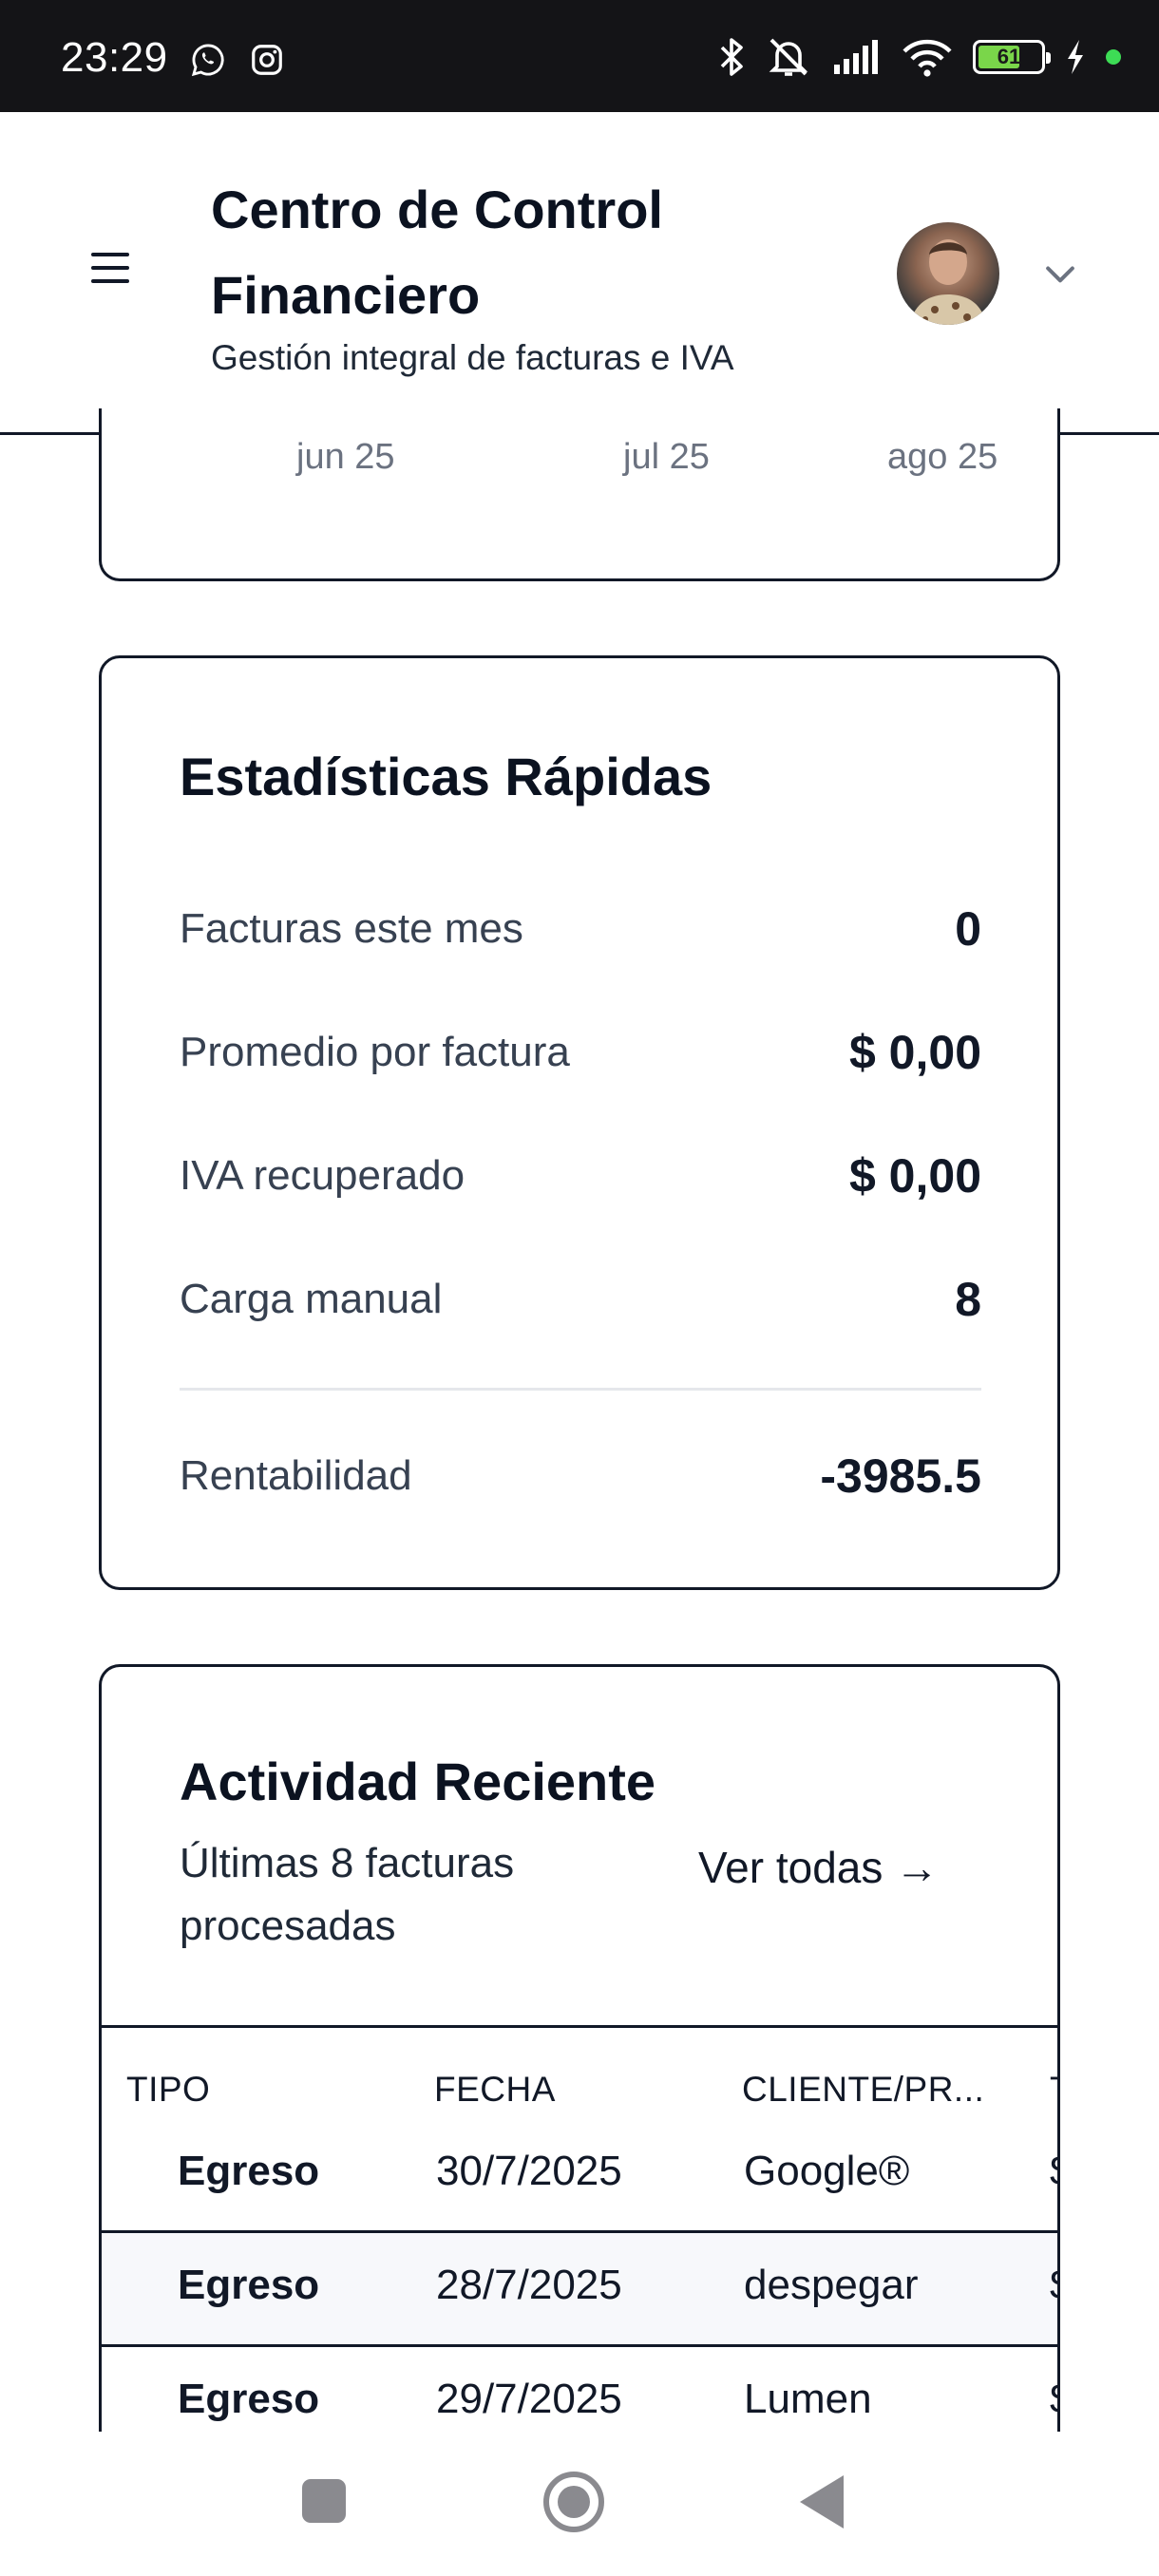 The height and width of the screenshot is (2576, 1159). I want to click on battery-icon: 61, so click(1012, 57).